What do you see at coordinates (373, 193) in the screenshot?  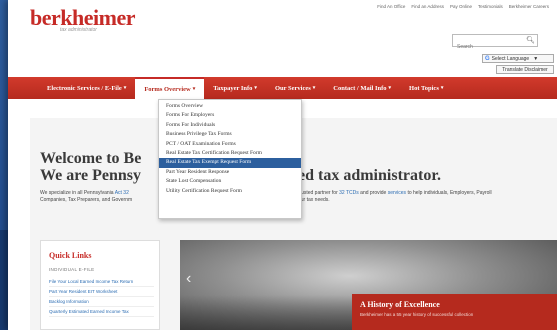 I see `intro-text: and provide` at bounding box center [373, 193].